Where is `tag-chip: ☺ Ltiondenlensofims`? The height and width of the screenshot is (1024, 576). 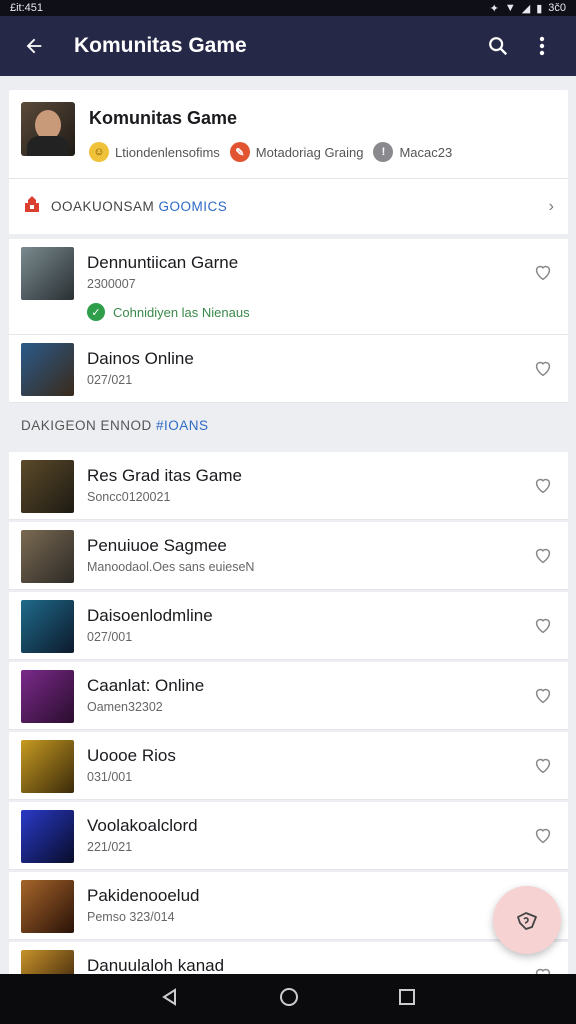
tag-chip: ☺ Ltiondenlensofims is located at coordinates (154, 152).